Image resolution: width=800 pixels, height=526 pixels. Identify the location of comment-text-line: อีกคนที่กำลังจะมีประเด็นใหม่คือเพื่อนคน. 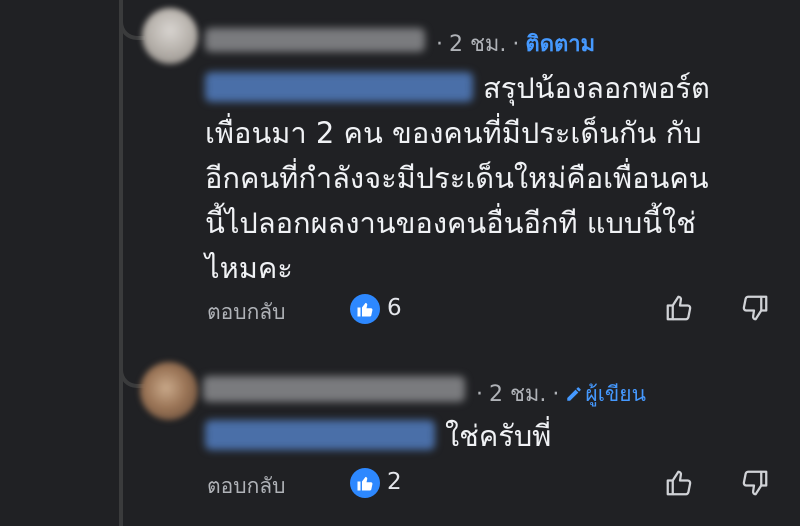
(457, 178).